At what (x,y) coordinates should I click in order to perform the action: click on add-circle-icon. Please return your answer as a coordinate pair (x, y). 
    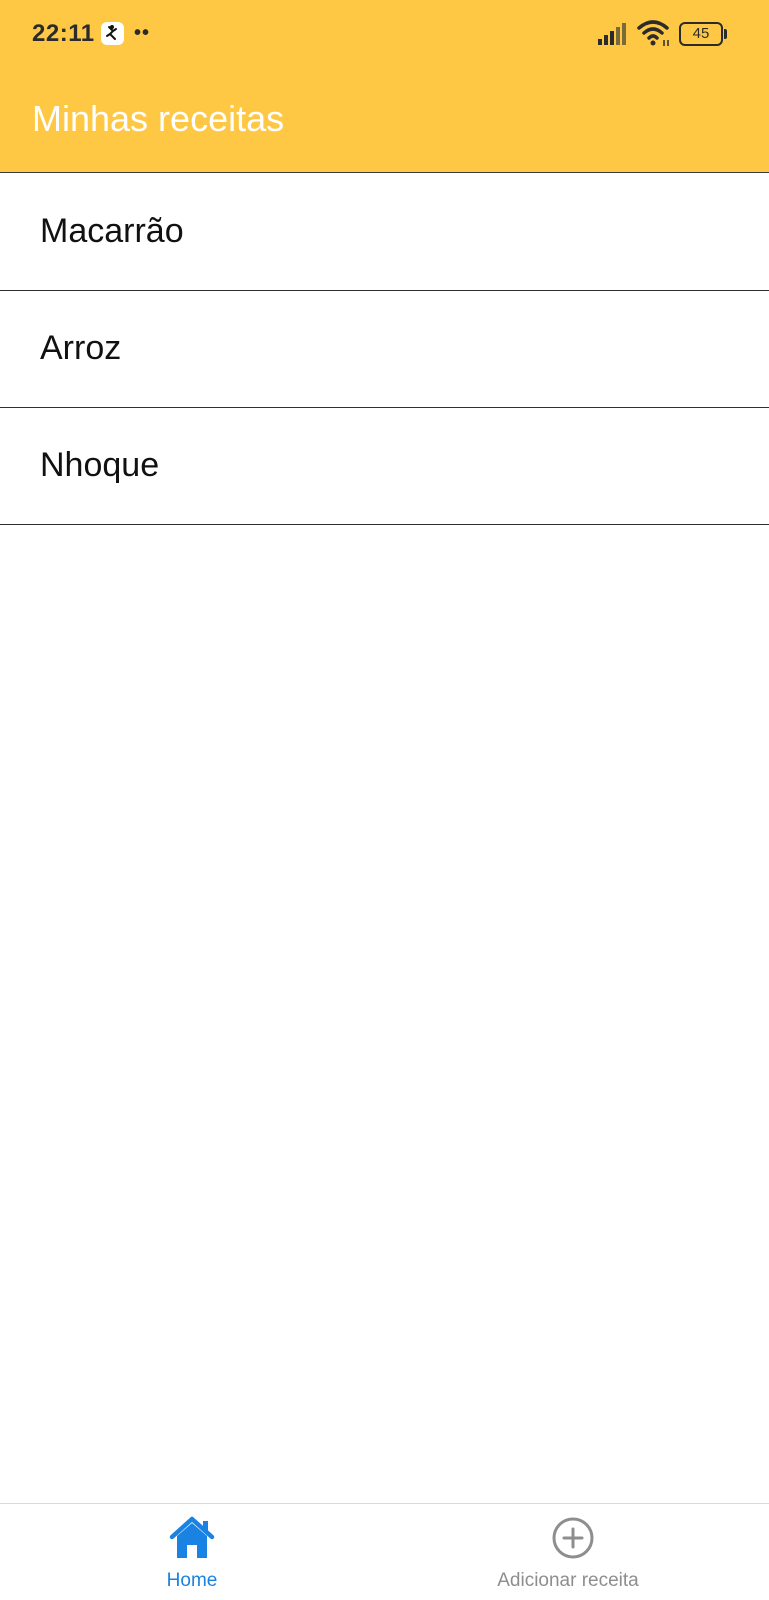
    Looking at the image, I should click on (573, 1538).